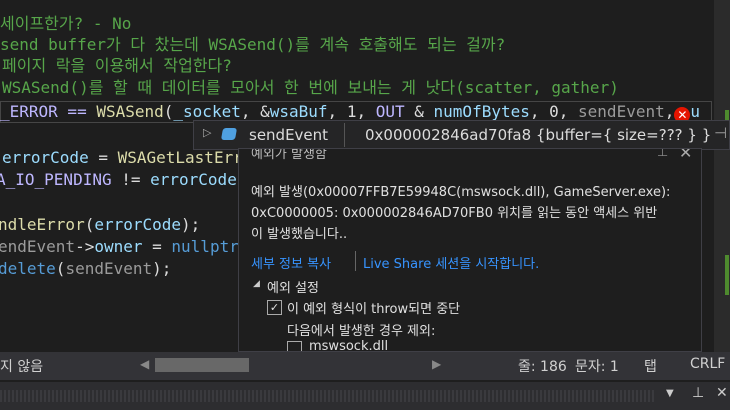  What do you see at coordinates (117, 65) in the screenshot?
I see `comment-line: 페이지 락을 이용해서 작업한다?` at bounding box center [117, 65].